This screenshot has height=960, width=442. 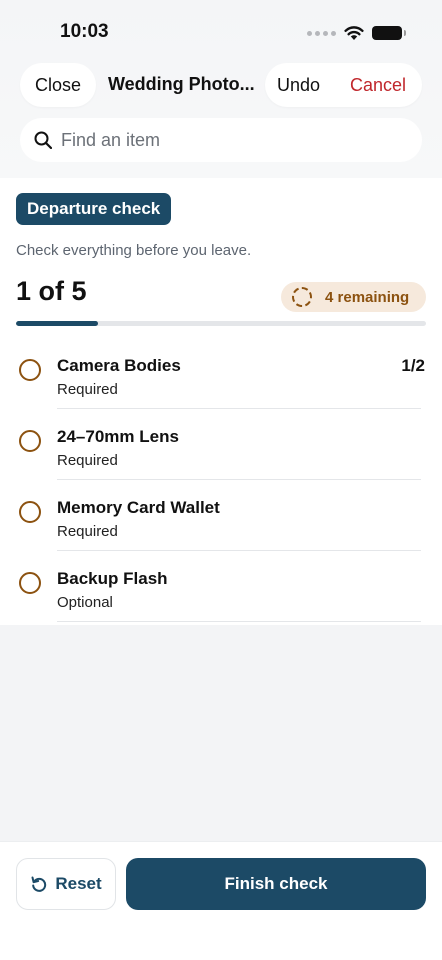 I want to click on search-input, so click(x=221, y=140).